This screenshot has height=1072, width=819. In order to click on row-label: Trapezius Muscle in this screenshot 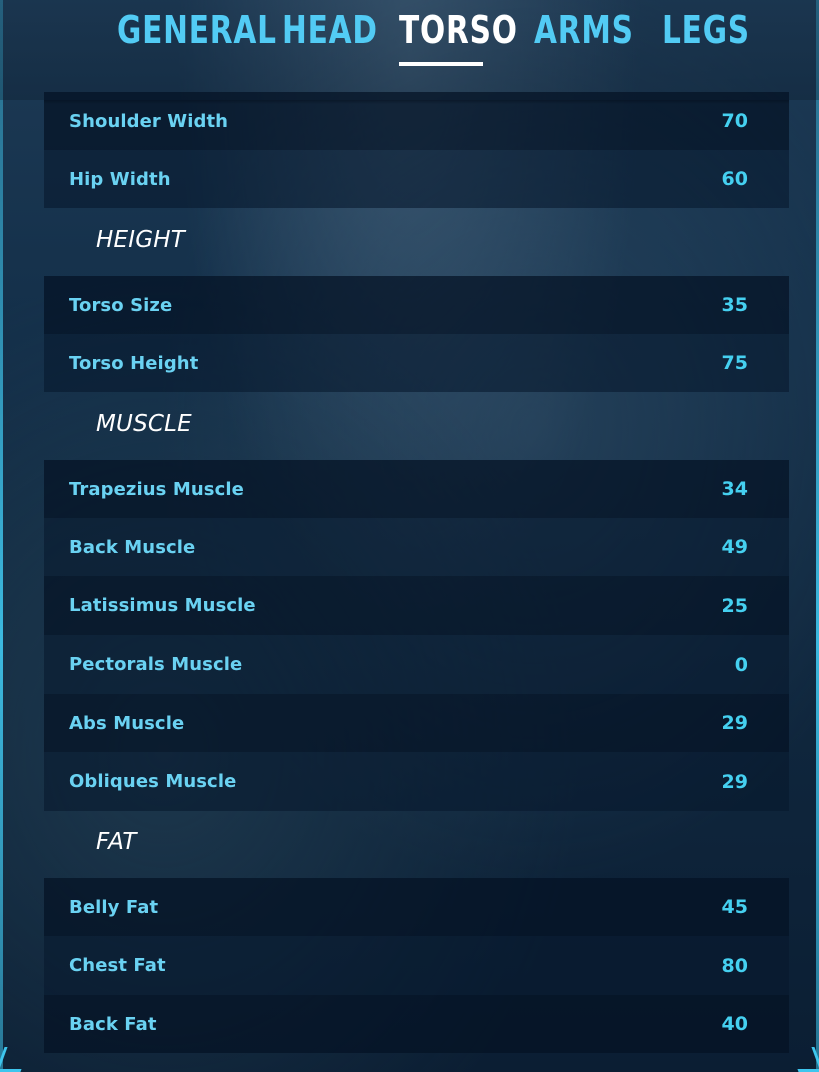, I will do `click(156, 489)`.